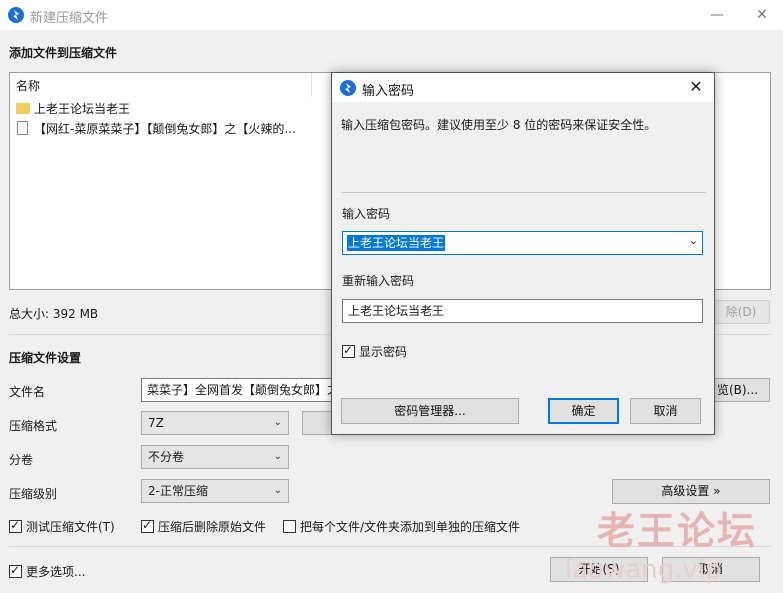 This screenshot has width=783, height=593. What do you see at coordinates (21, 460) in the screenshot?
I see `split-label: 分卷` at bounding box center [21, 460].